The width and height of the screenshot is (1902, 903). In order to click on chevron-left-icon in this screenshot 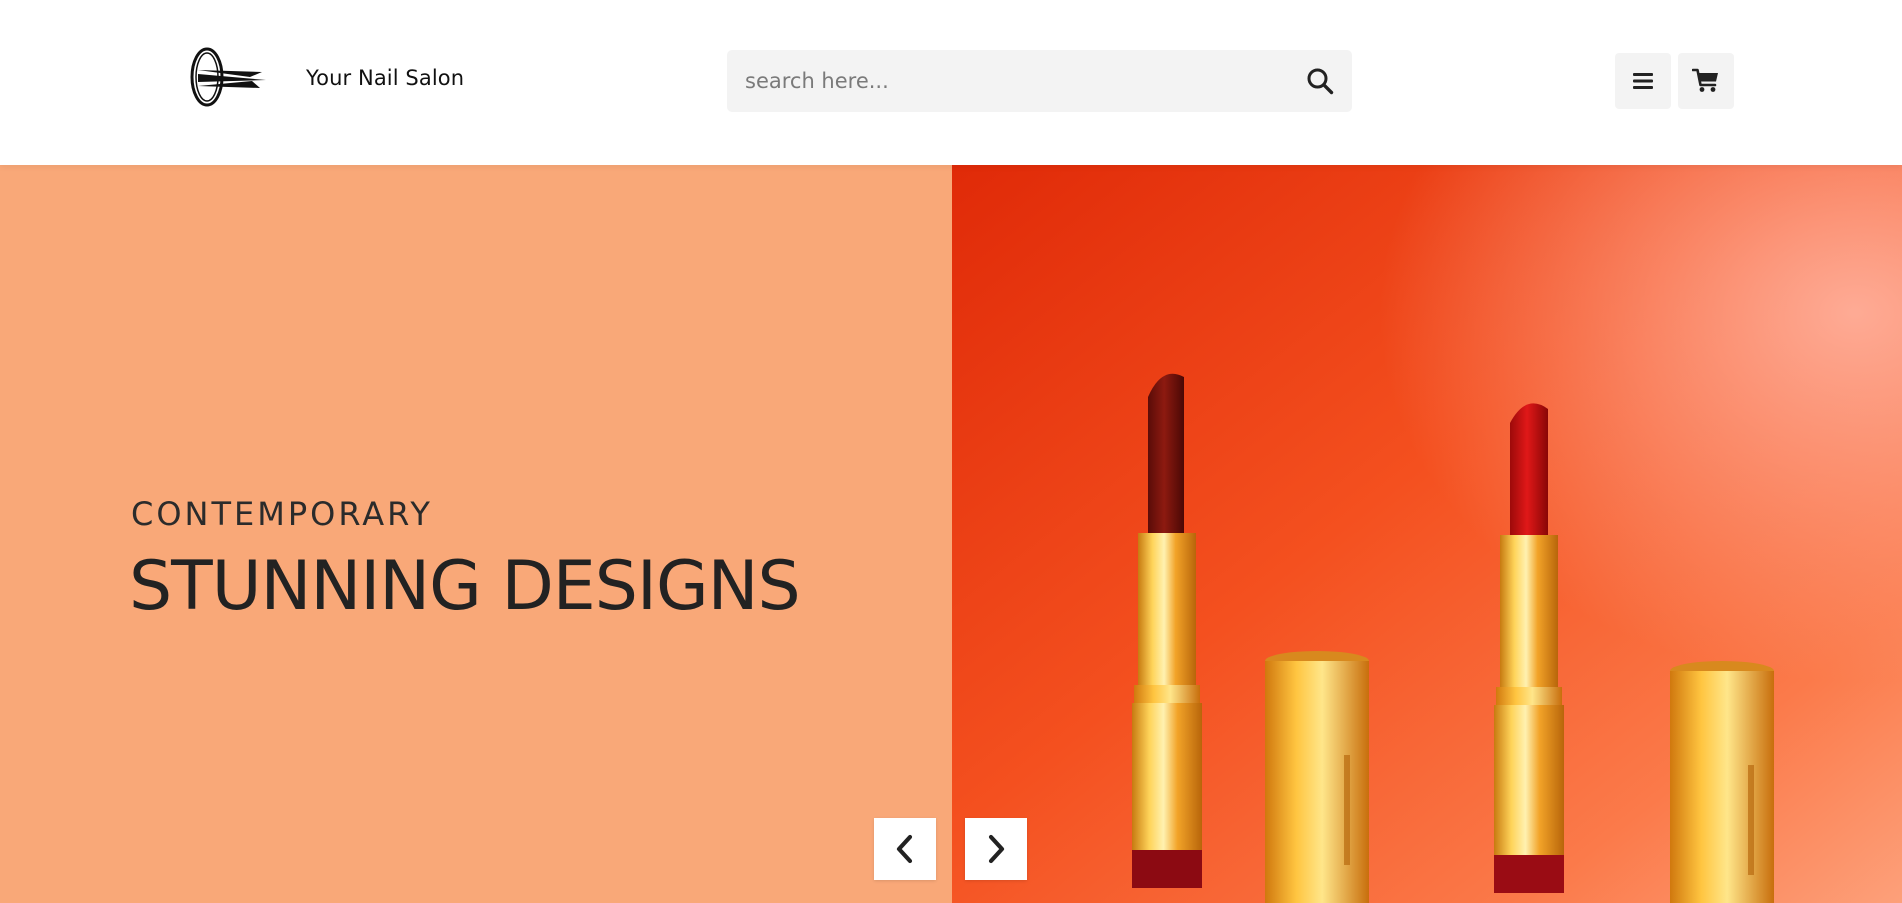, I will do `click(904, 849)`.